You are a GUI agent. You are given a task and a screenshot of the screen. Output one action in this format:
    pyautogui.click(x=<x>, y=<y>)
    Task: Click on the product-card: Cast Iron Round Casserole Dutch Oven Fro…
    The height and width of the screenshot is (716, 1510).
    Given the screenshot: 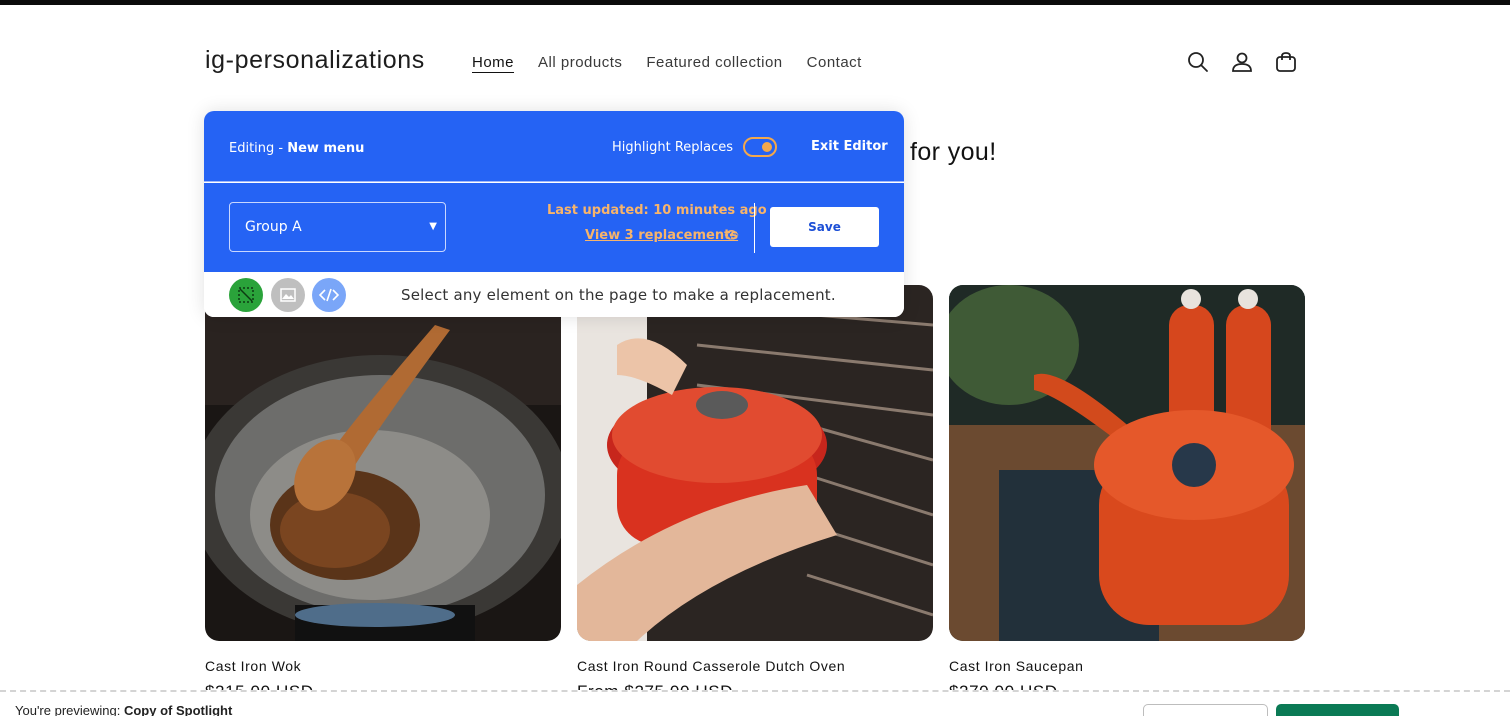 What is the action you would take?
    pyautogui.click(x=755, y=493)
    